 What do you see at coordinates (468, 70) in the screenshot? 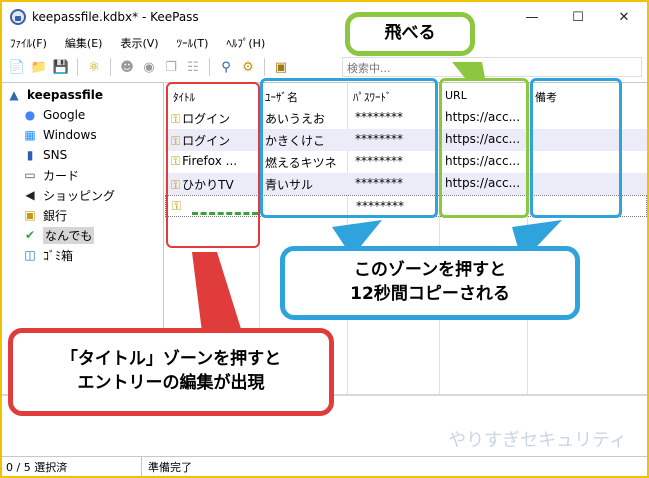
I see `jump-pointer` at bounding box center [468, 70].